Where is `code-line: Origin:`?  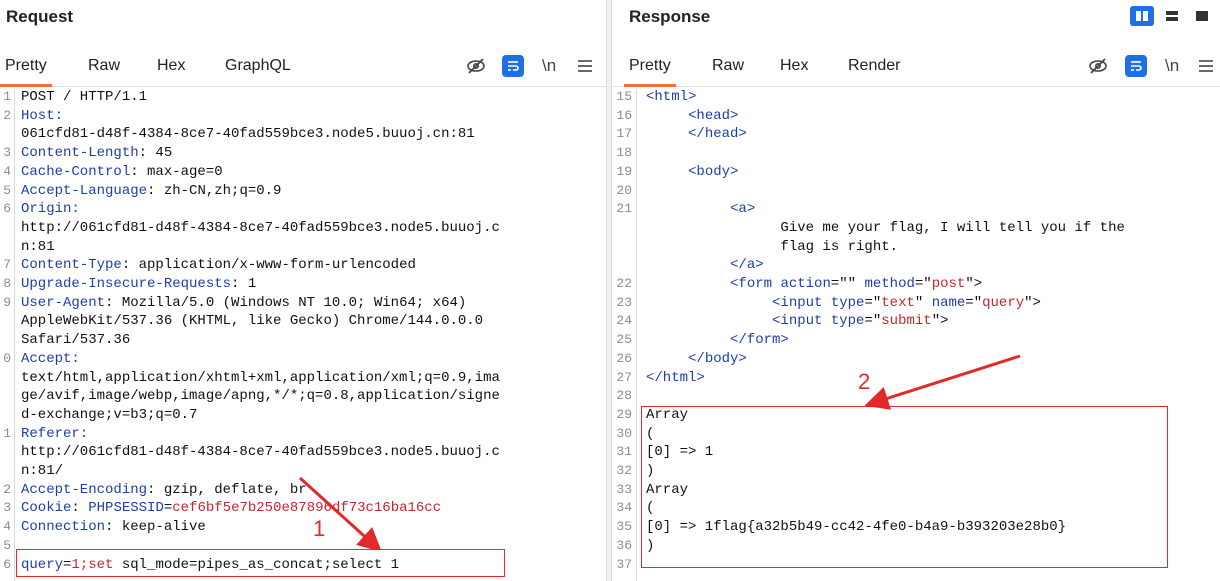
code-line: Origin: is located at coordinates (50, 209).